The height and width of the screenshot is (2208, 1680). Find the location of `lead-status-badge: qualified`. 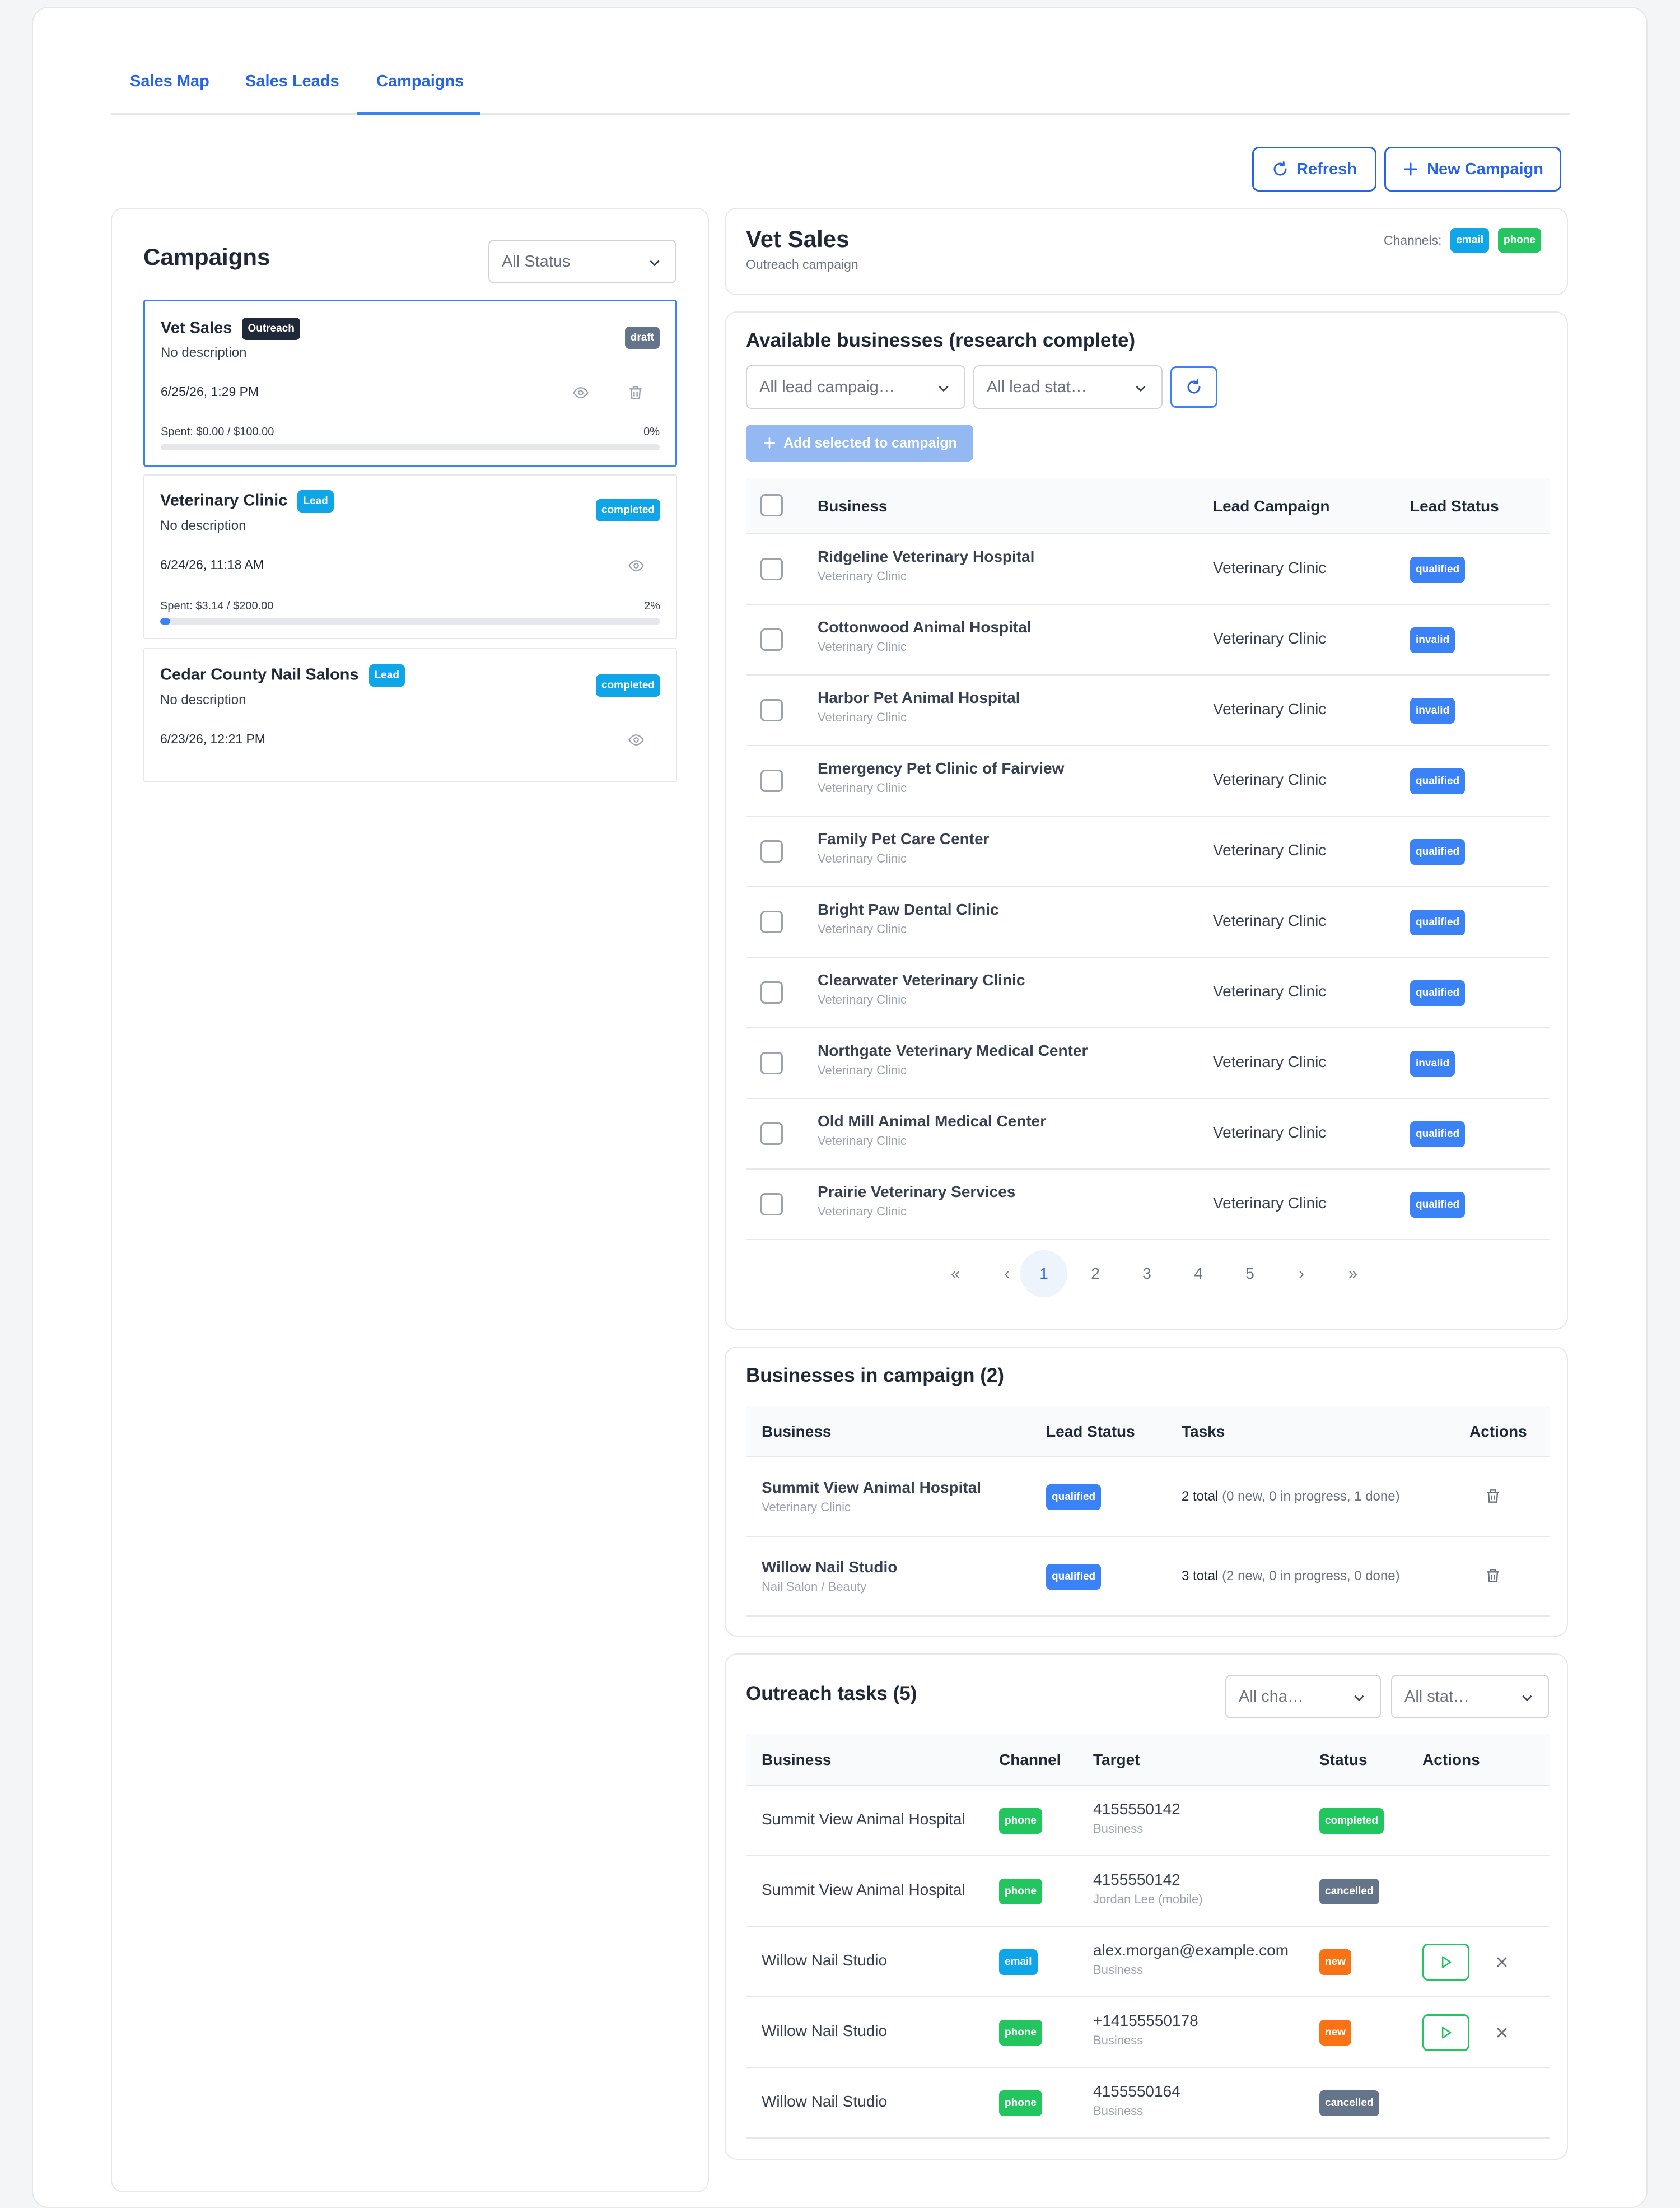

lead-status-badge: qualified is located at coordinates (1438, 1134).